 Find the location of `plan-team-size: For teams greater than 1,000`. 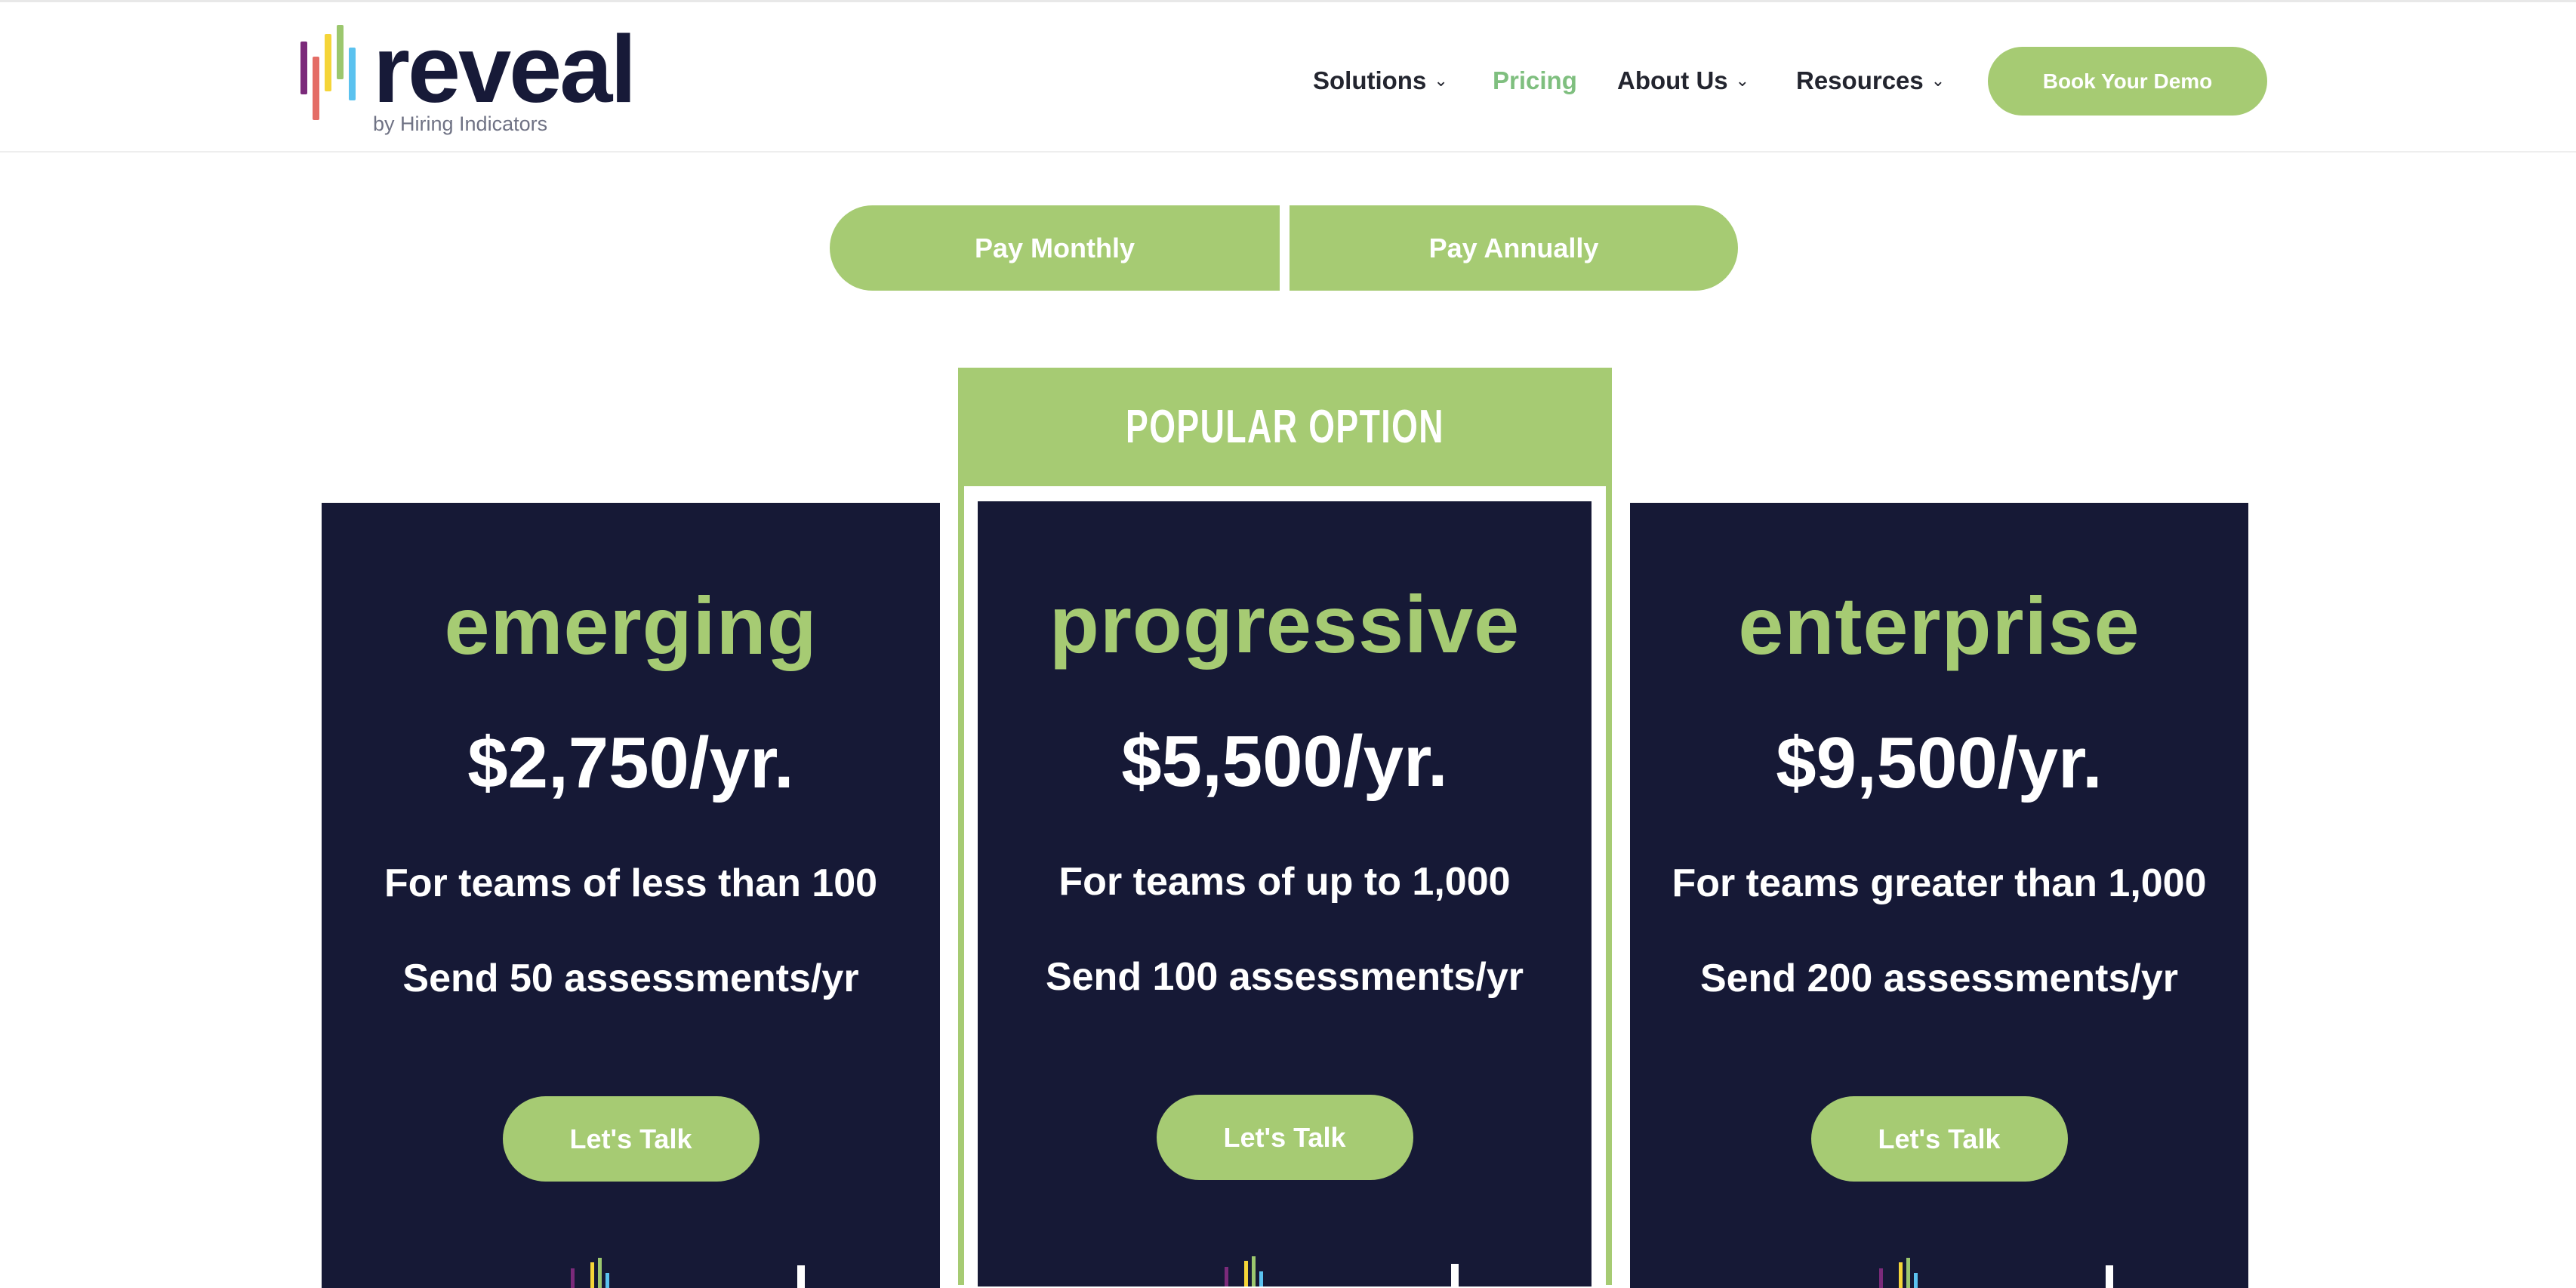

plan-team-size: For teams greater than 1,000 is located at coordinates (1939, 883).